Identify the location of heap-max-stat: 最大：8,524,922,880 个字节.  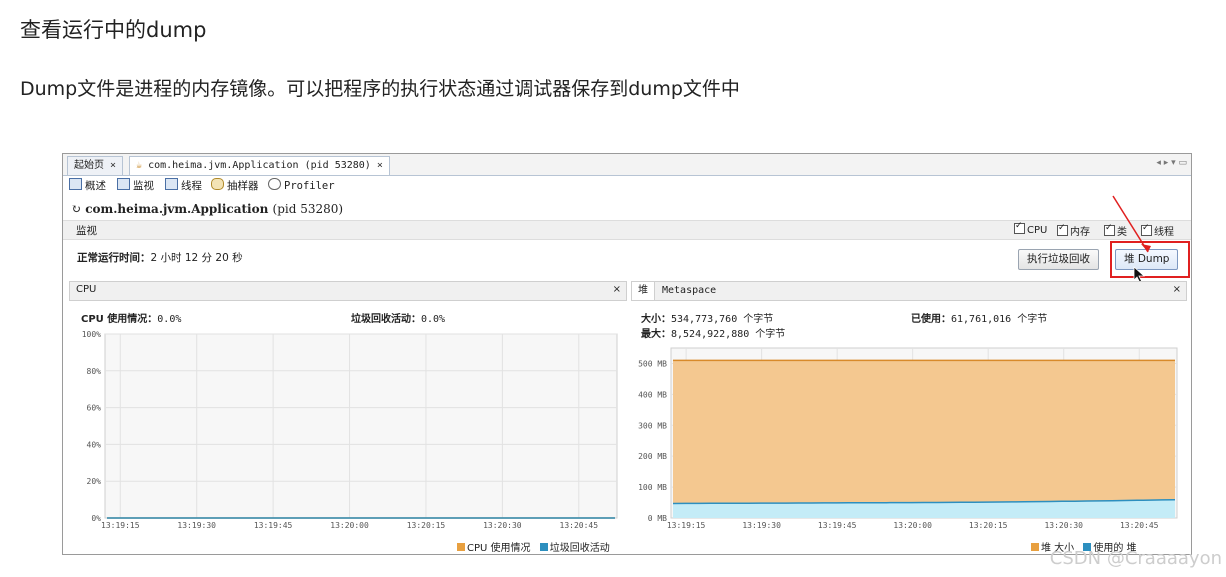
(713, 332).